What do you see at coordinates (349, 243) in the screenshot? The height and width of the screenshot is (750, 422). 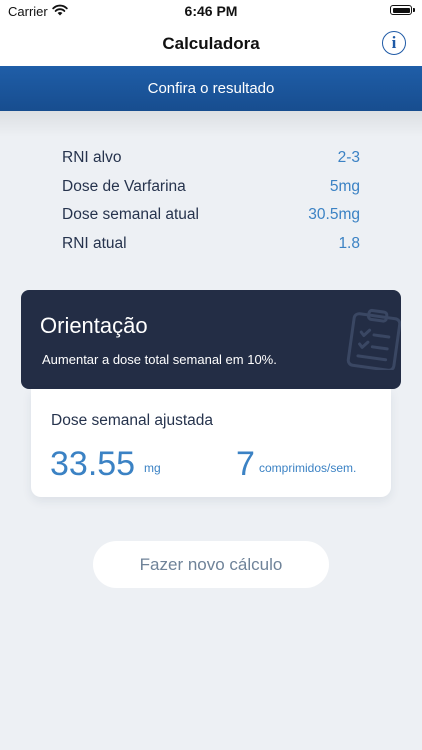 I see `result-value: 1.8` at bounding box center [349, 243].